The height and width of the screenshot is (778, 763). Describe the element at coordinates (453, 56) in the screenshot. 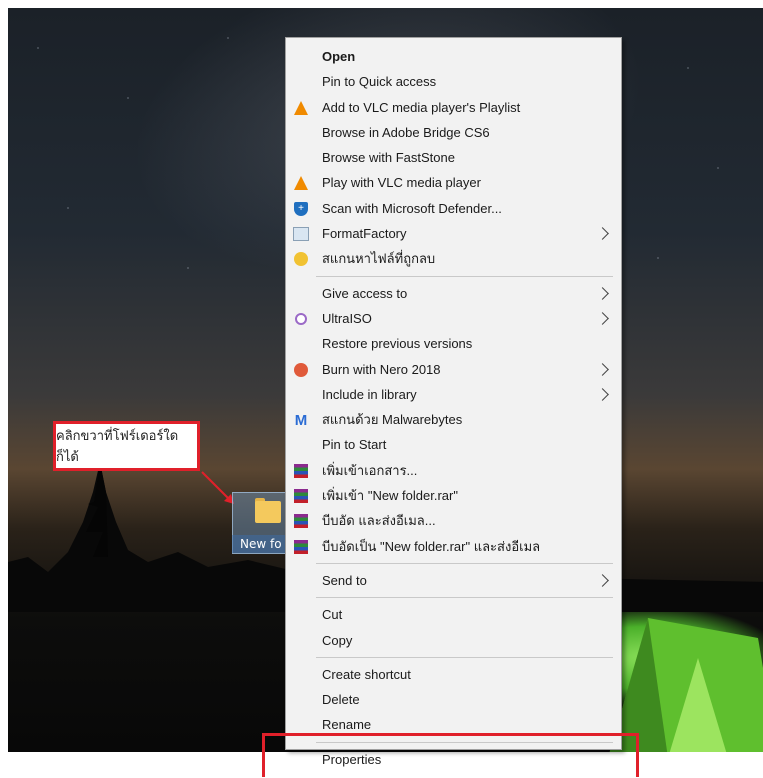

I see `menu-item-open: Open` at that location.